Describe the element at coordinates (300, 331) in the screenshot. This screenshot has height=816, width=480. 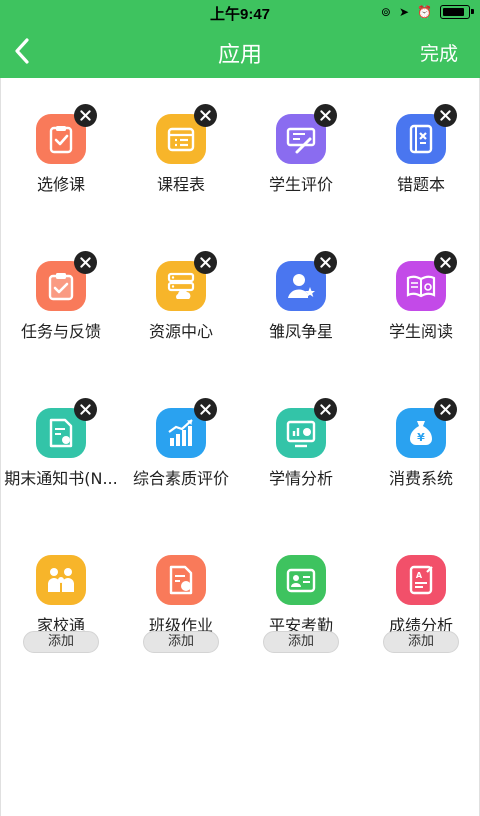
I see `app-label: 雏凤争星` at that location.